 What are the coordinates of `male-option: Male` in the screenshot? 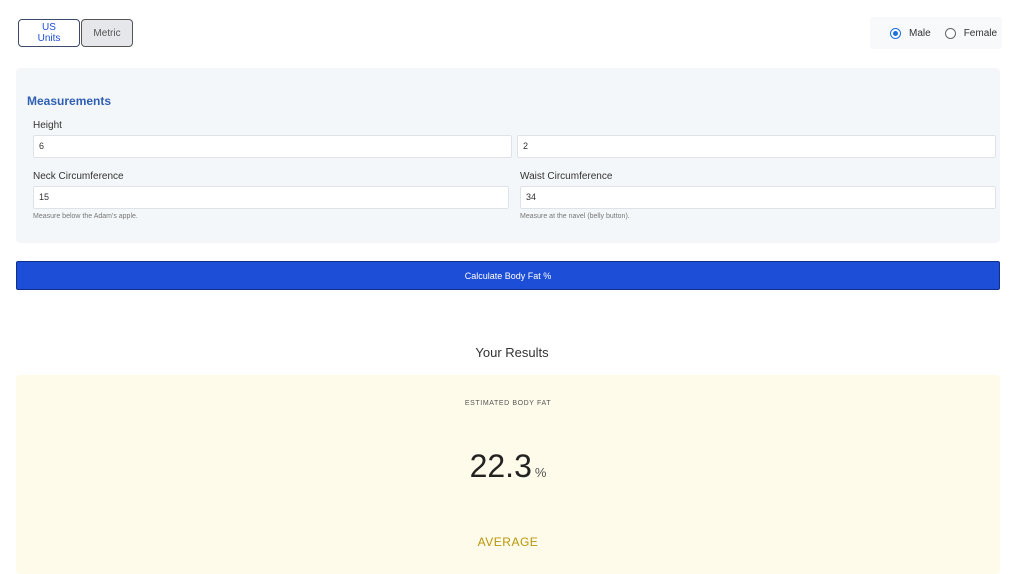 It's located at (910, 33).